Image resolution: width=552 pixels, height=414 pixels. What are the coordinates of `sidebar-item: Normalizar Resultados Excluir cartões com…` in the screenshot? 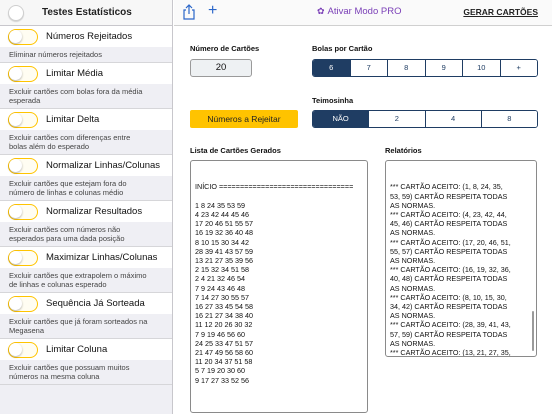 It's located at (86, 224).